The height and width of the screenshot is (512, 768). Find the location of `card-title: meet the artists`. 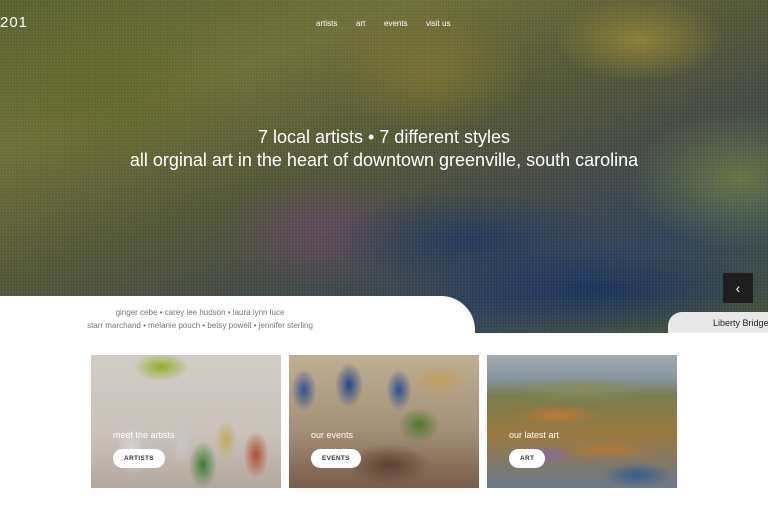

card-title: meet the artists is located at coordinates (144, 435).